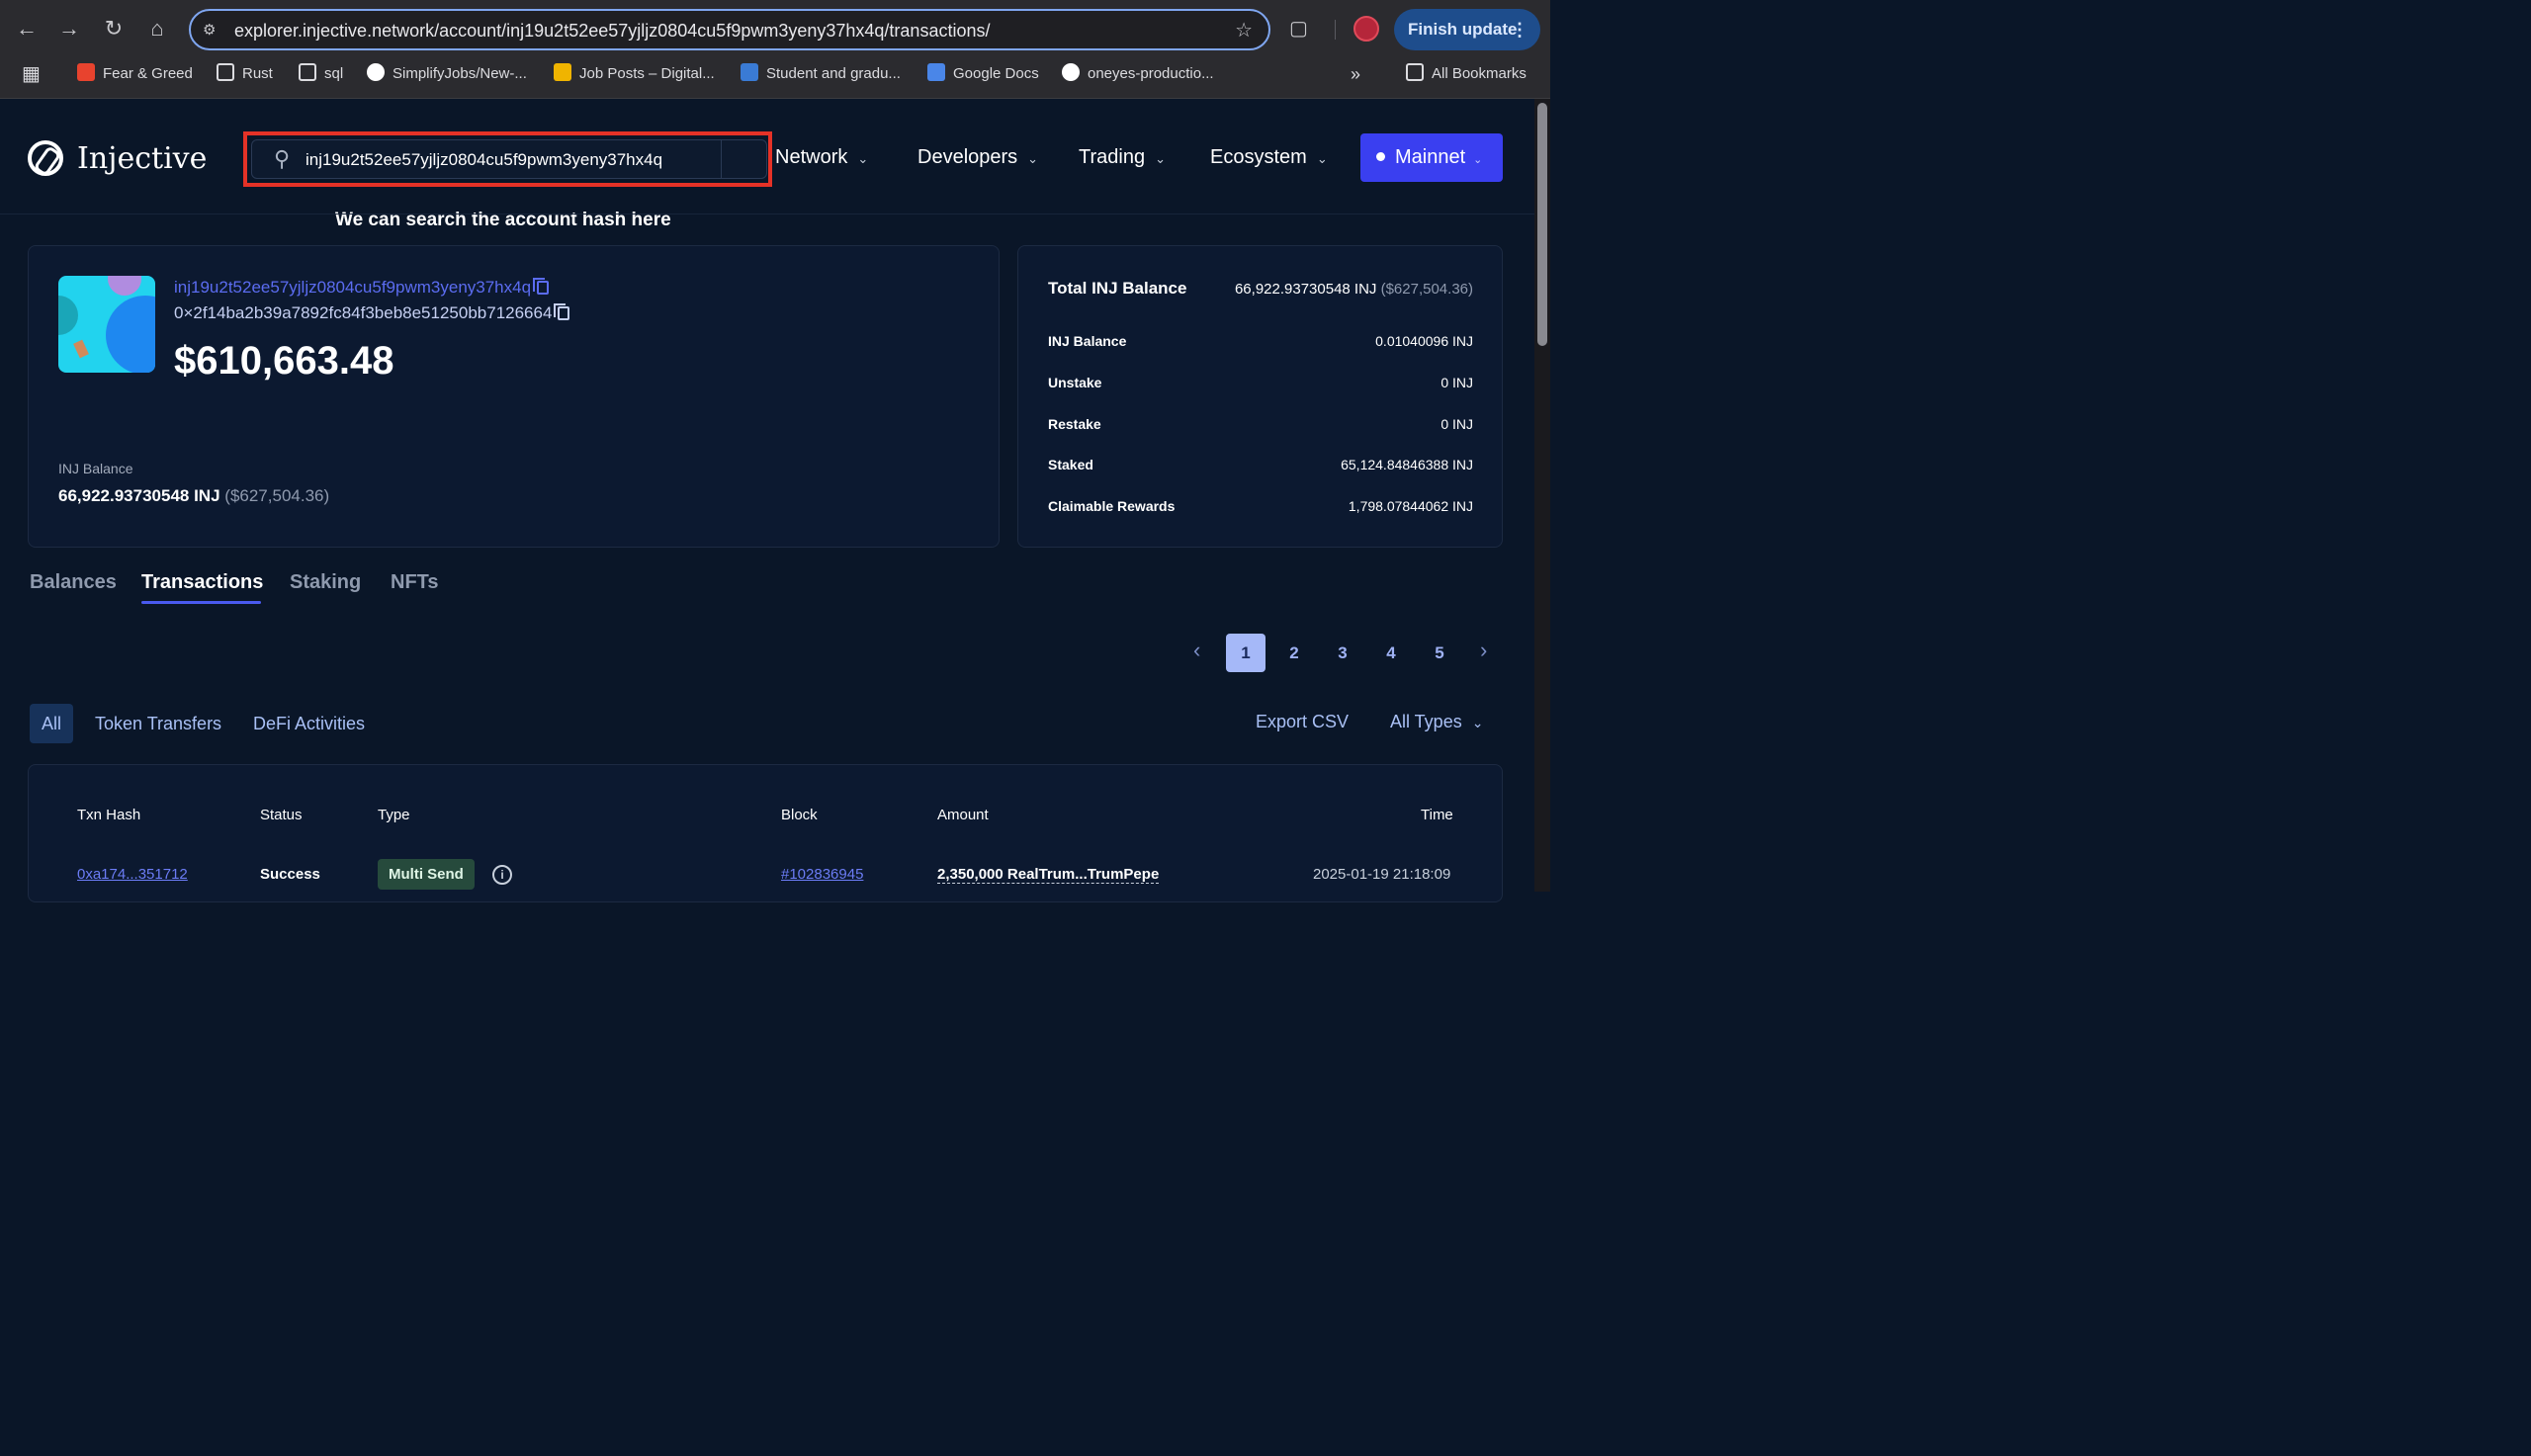  I want to click on page-button: 5, so click(1440, 653).